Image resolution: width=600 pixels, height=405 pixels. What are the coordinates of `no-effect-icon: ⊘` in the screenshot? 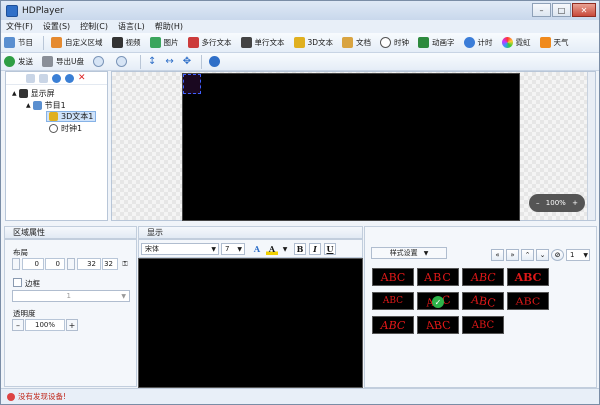 It's located at (557, 255).